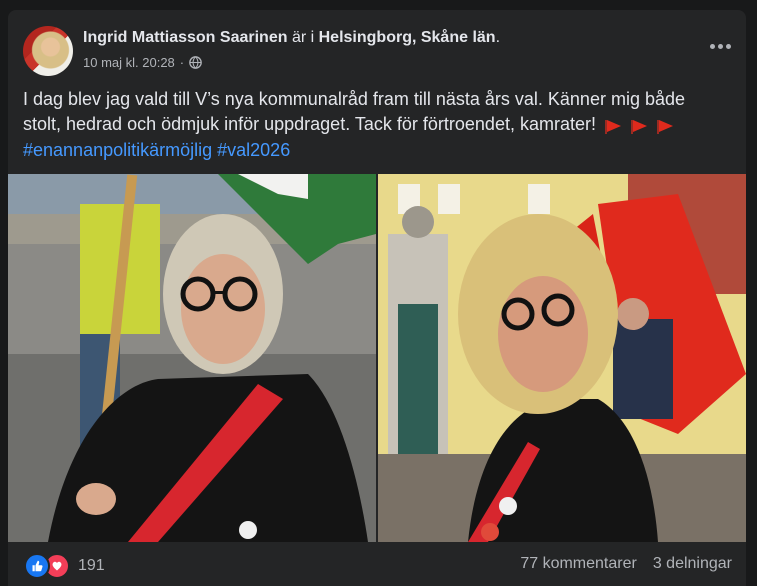  What do you see at coordinates (498, 37) in the screenshot?
I see `location-period: .` at bounding box center [498, 37].